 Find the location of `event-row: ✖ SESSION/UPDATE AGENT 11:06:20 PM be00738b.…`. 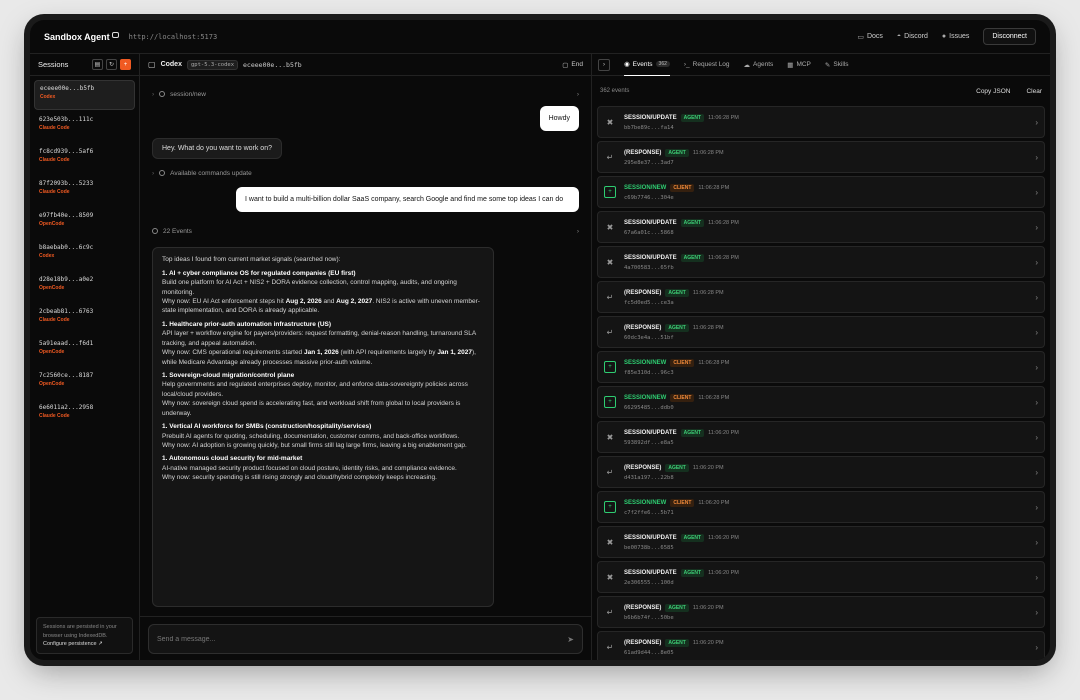

event-row: ✖ SESSION/UPDATE AGENT 11:06:20 PM be00738b.… is located at coordinates (821, 542).